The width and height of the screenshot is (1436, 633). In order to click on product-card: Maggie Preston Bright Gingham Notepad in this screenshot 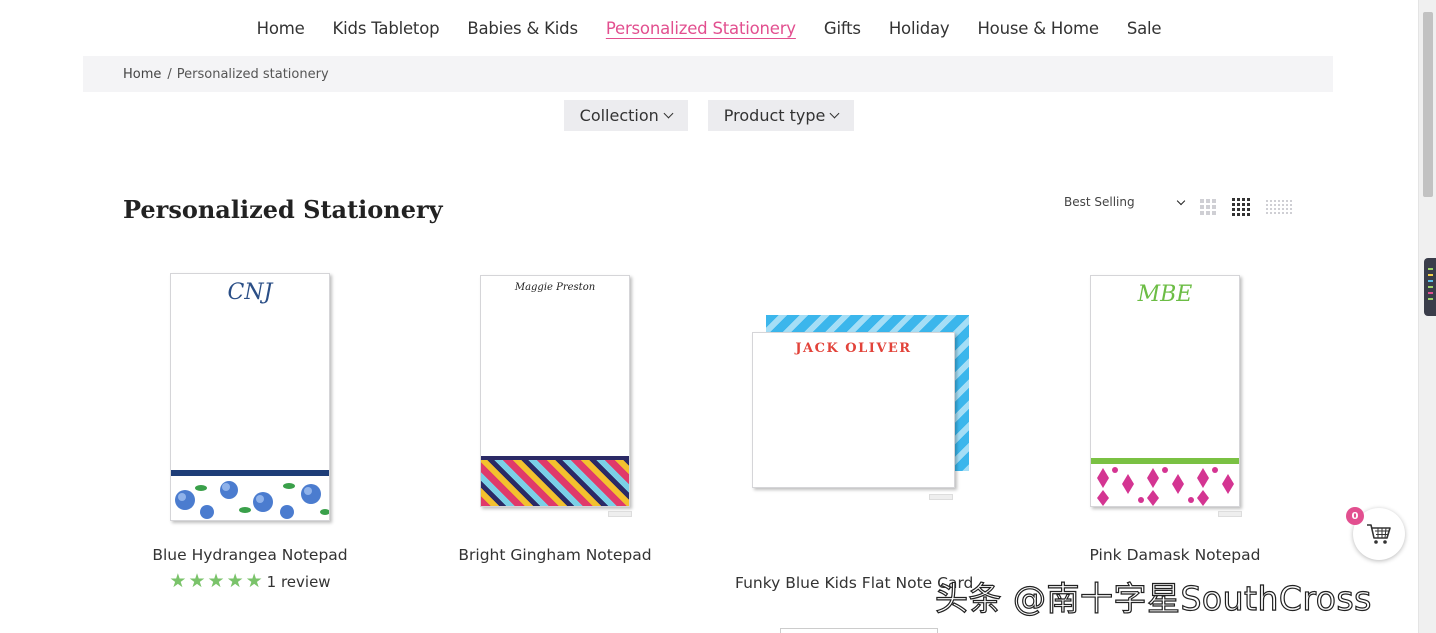, I will do `click(555, 420)`.